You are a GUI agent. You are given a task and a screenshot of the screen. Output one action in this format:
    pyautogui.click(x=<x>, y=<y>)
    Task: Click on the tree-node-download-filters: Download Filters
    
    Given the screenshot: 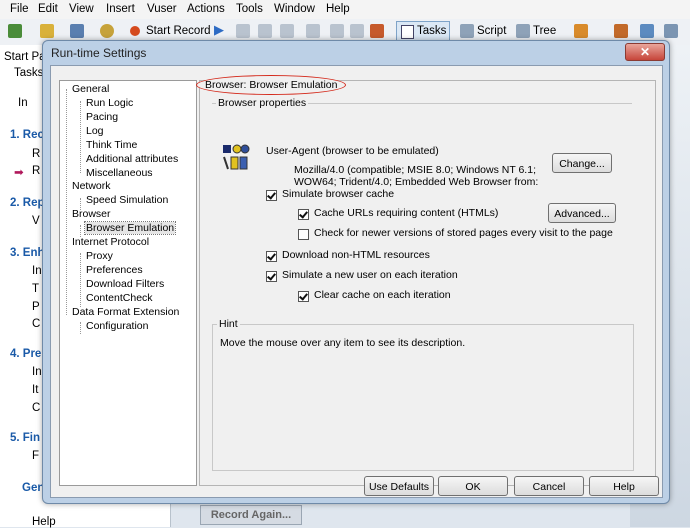 What is the action you would take?
    pyautogui.click(x=125, y=284)
    